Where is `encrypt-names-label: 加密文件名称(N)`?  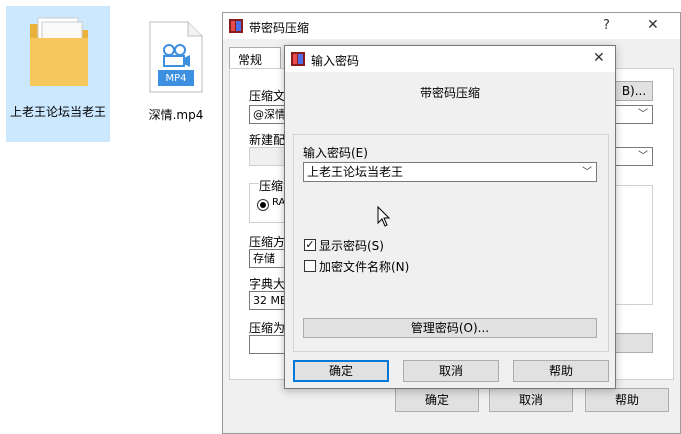
encrypt-names-label: 加密文件名称(N) is located at coordinates (364, 267).